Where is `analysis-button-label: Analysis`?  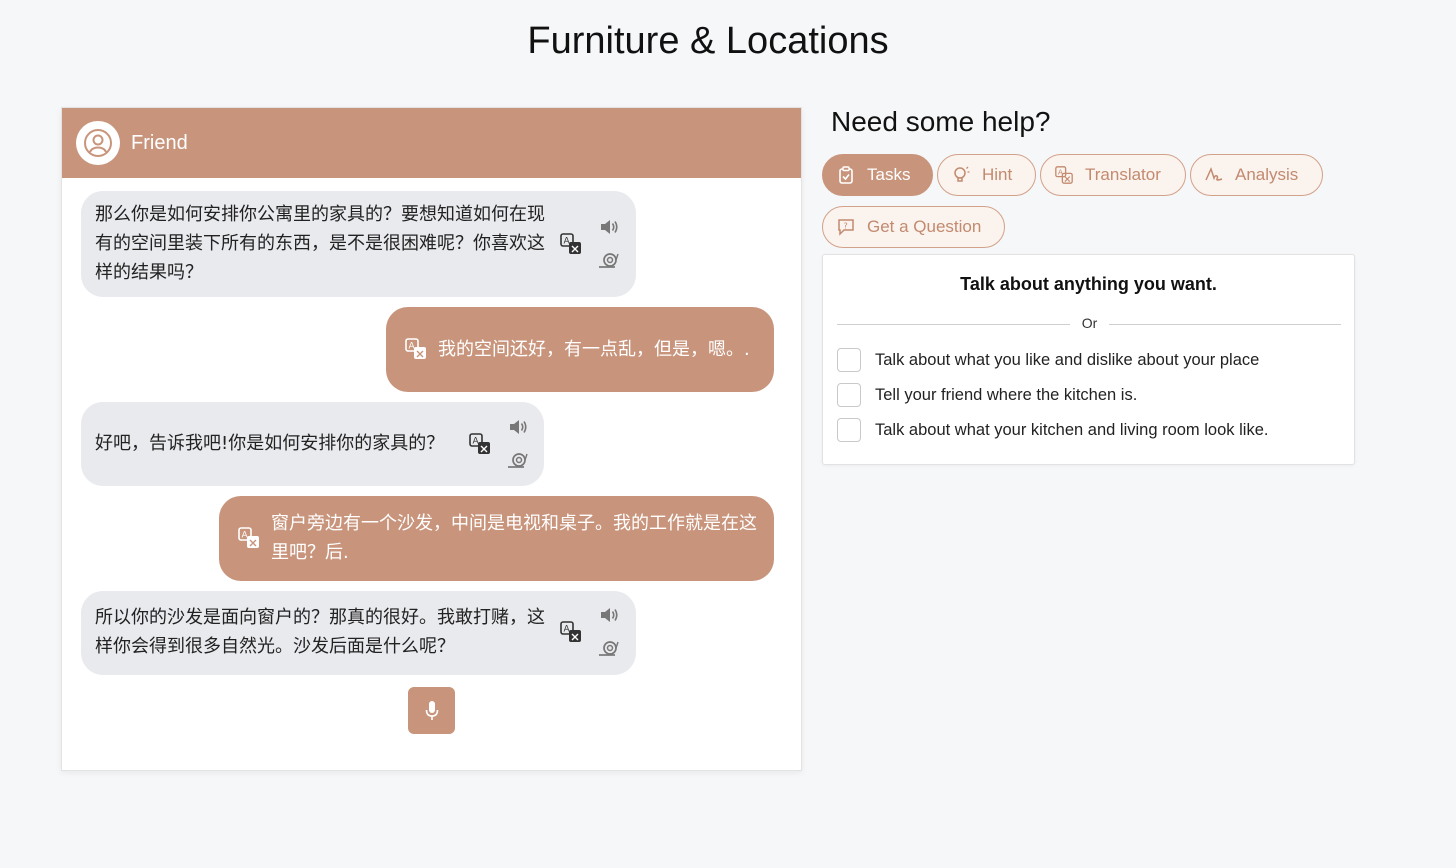
analysis-button-label: Analysis is located at coordinates (1267, 174).